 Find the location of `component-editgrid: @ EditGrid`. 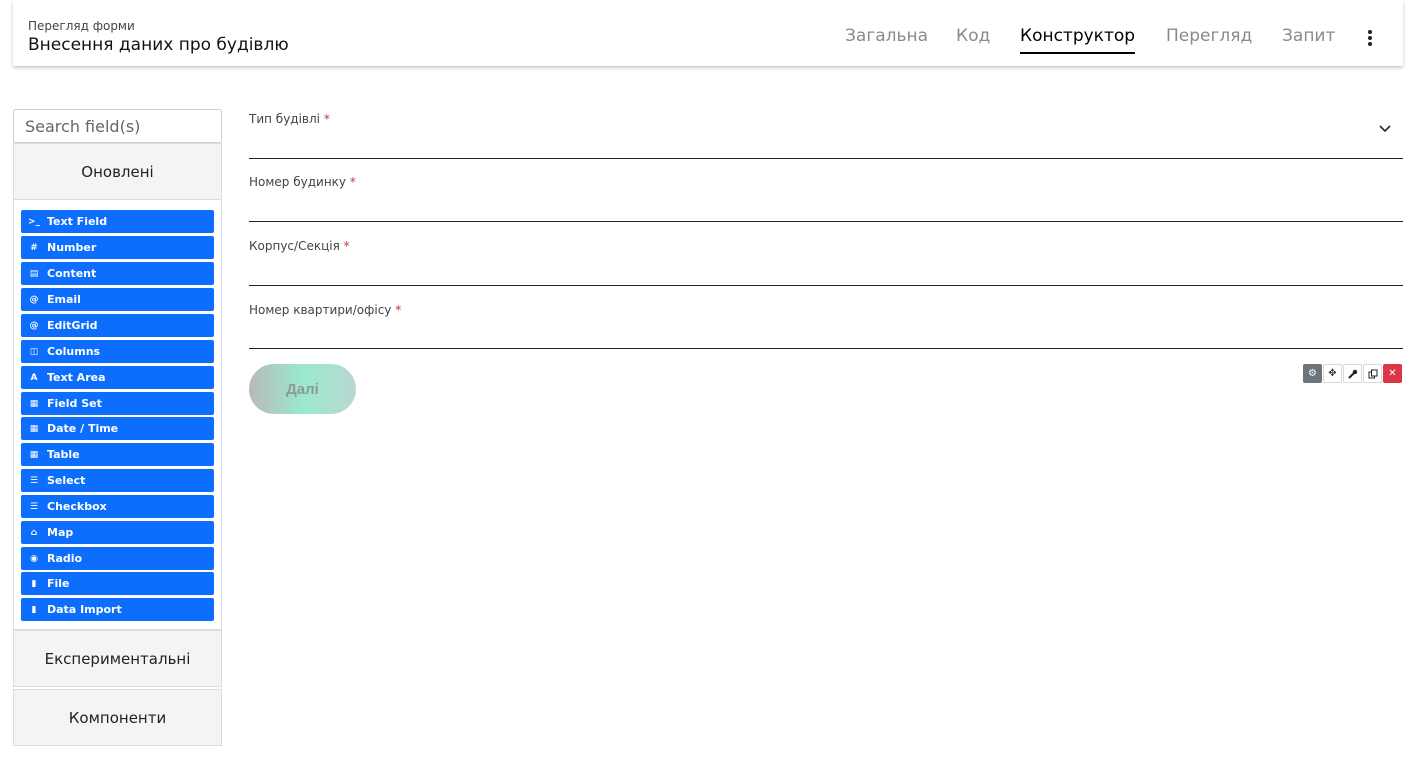

component-editgrid: @ EditGrid is located at coordinates (117, 325).